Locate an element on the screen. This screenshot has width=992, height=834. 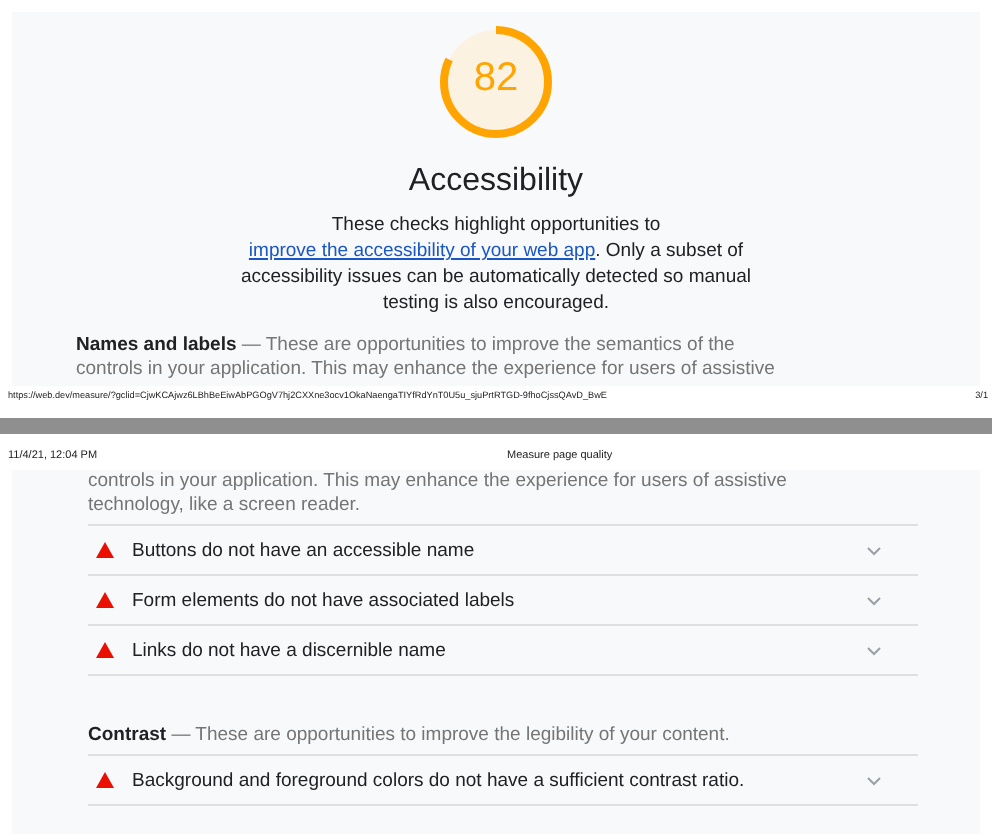
group-description: Contrast — These are opportunities to improve the legibility of your content. is located at coordinates (410, 736).